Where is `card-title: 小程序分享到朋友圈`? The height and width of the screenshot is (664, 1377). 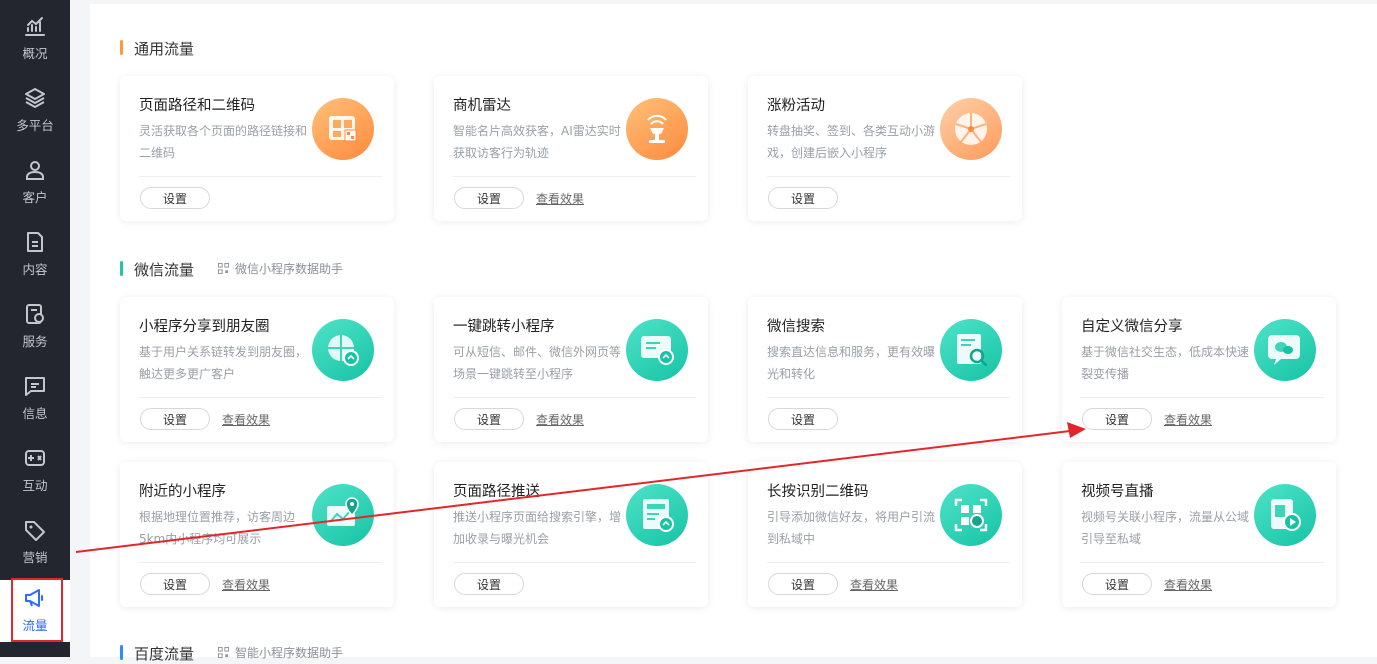 card-title: 小程序分享到朋友圈 is located at coordinates (204, 327).